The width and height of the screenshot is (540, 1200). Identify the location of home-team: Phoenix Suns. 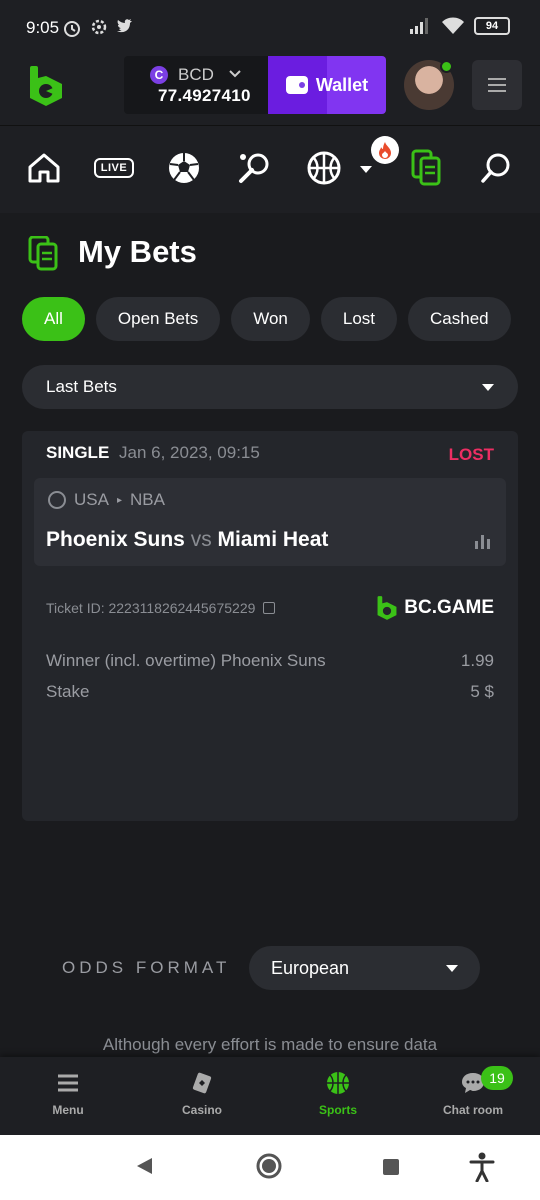
(115, 539).